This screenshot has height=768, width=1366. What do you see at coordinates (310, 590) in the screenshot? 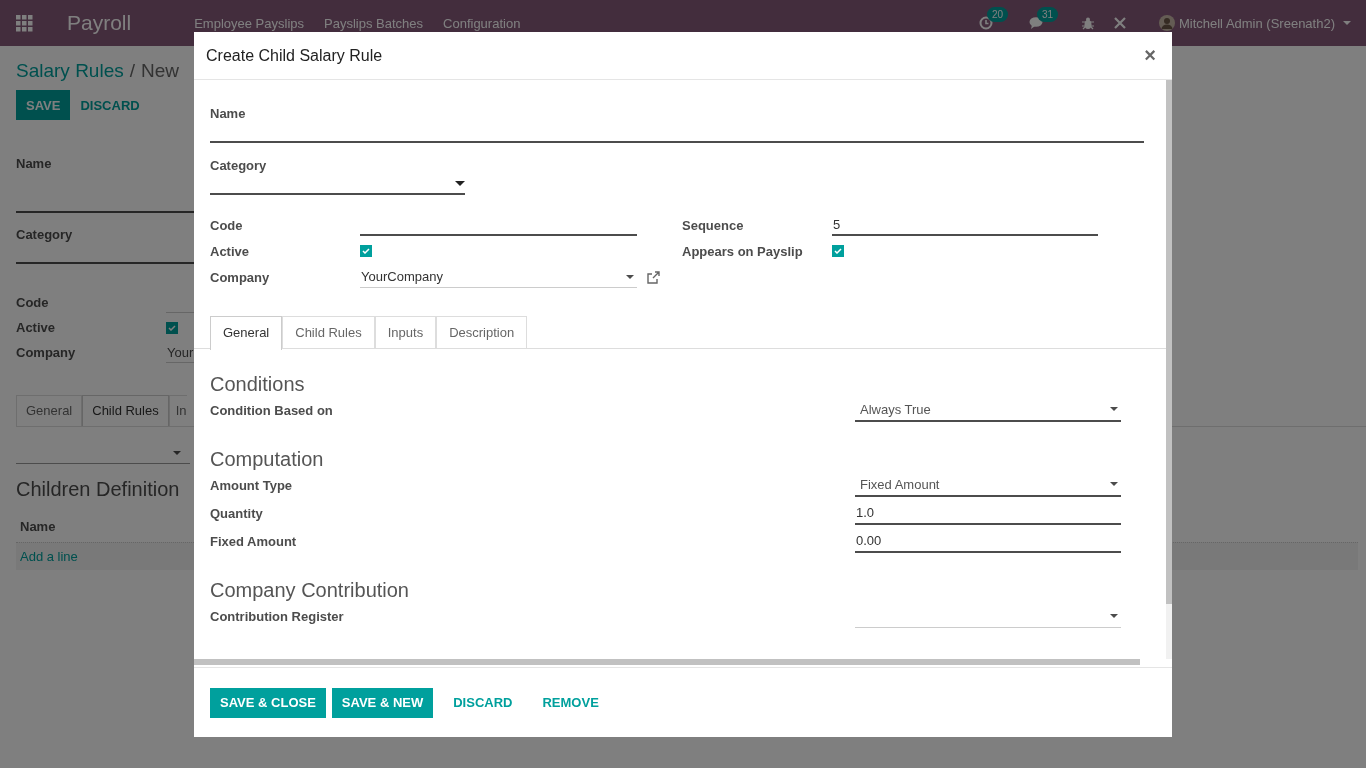
I see `section-heading: Company Contribution` at bounding box center [310, 590].